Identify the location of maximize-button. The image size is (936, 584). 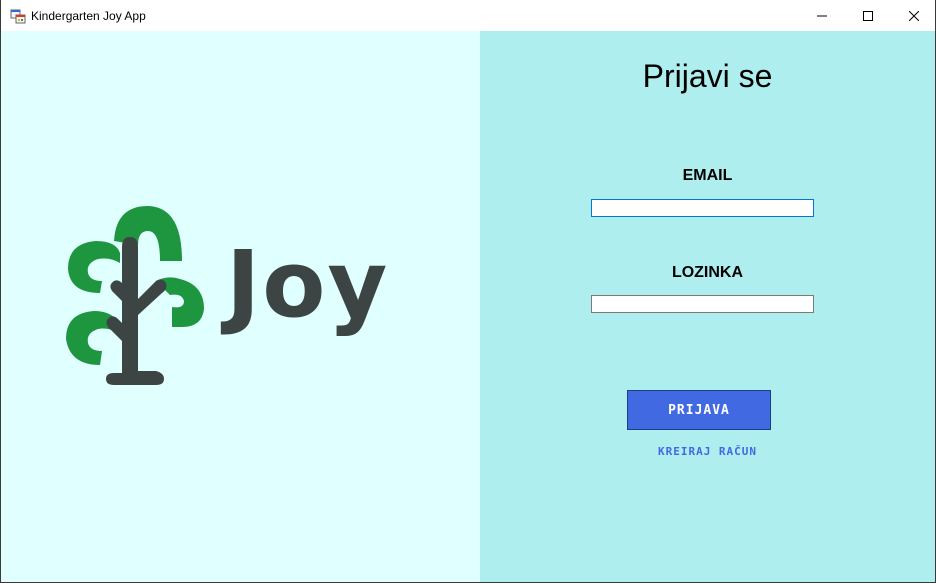
(868, 15).